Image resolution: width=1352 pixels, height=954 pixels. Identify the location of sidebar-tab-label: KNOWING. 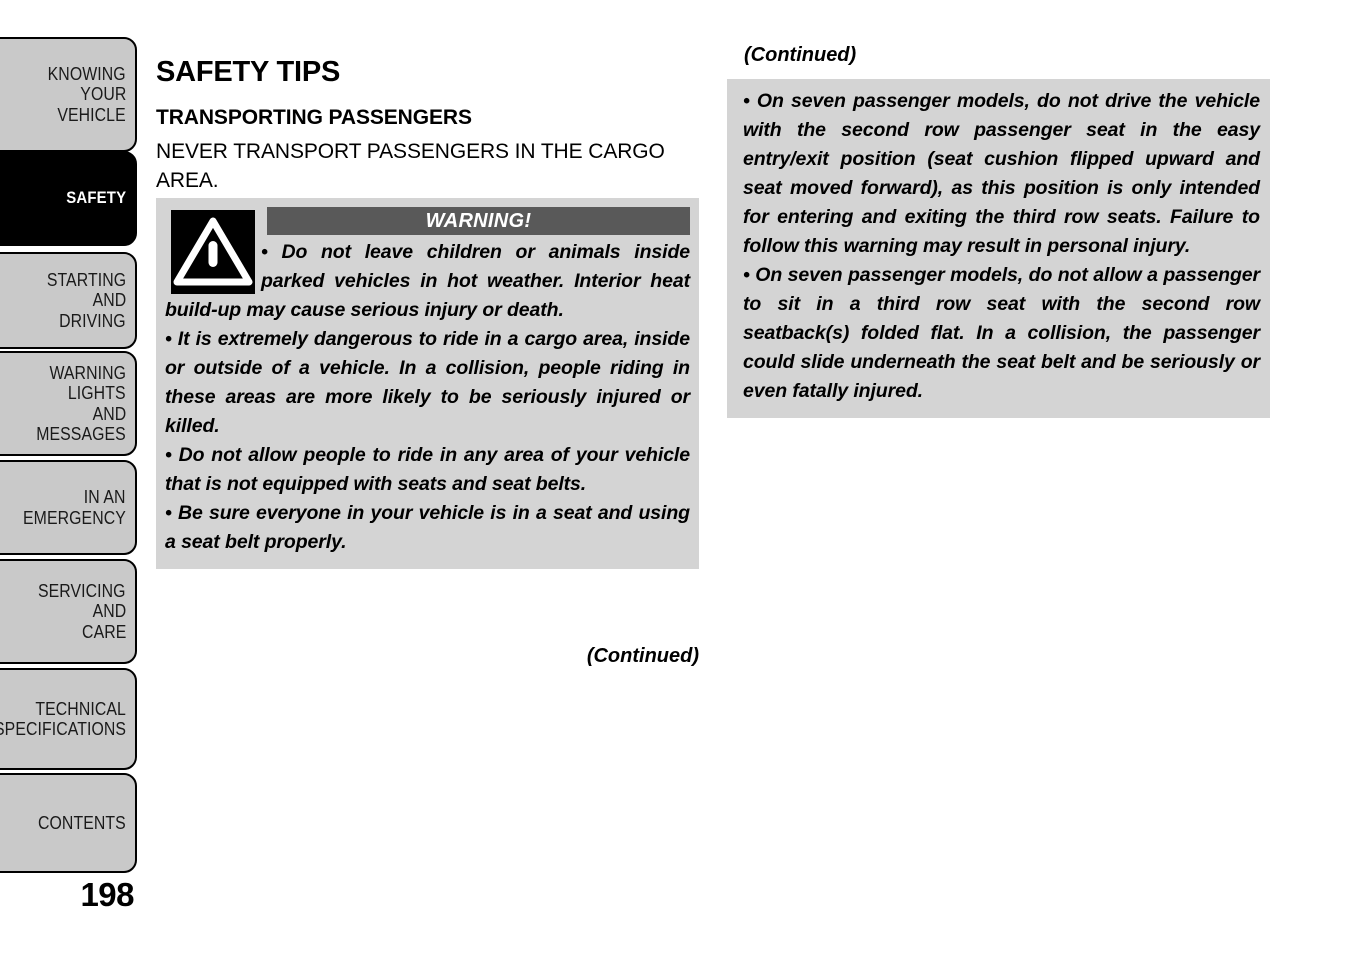
(86, 73).